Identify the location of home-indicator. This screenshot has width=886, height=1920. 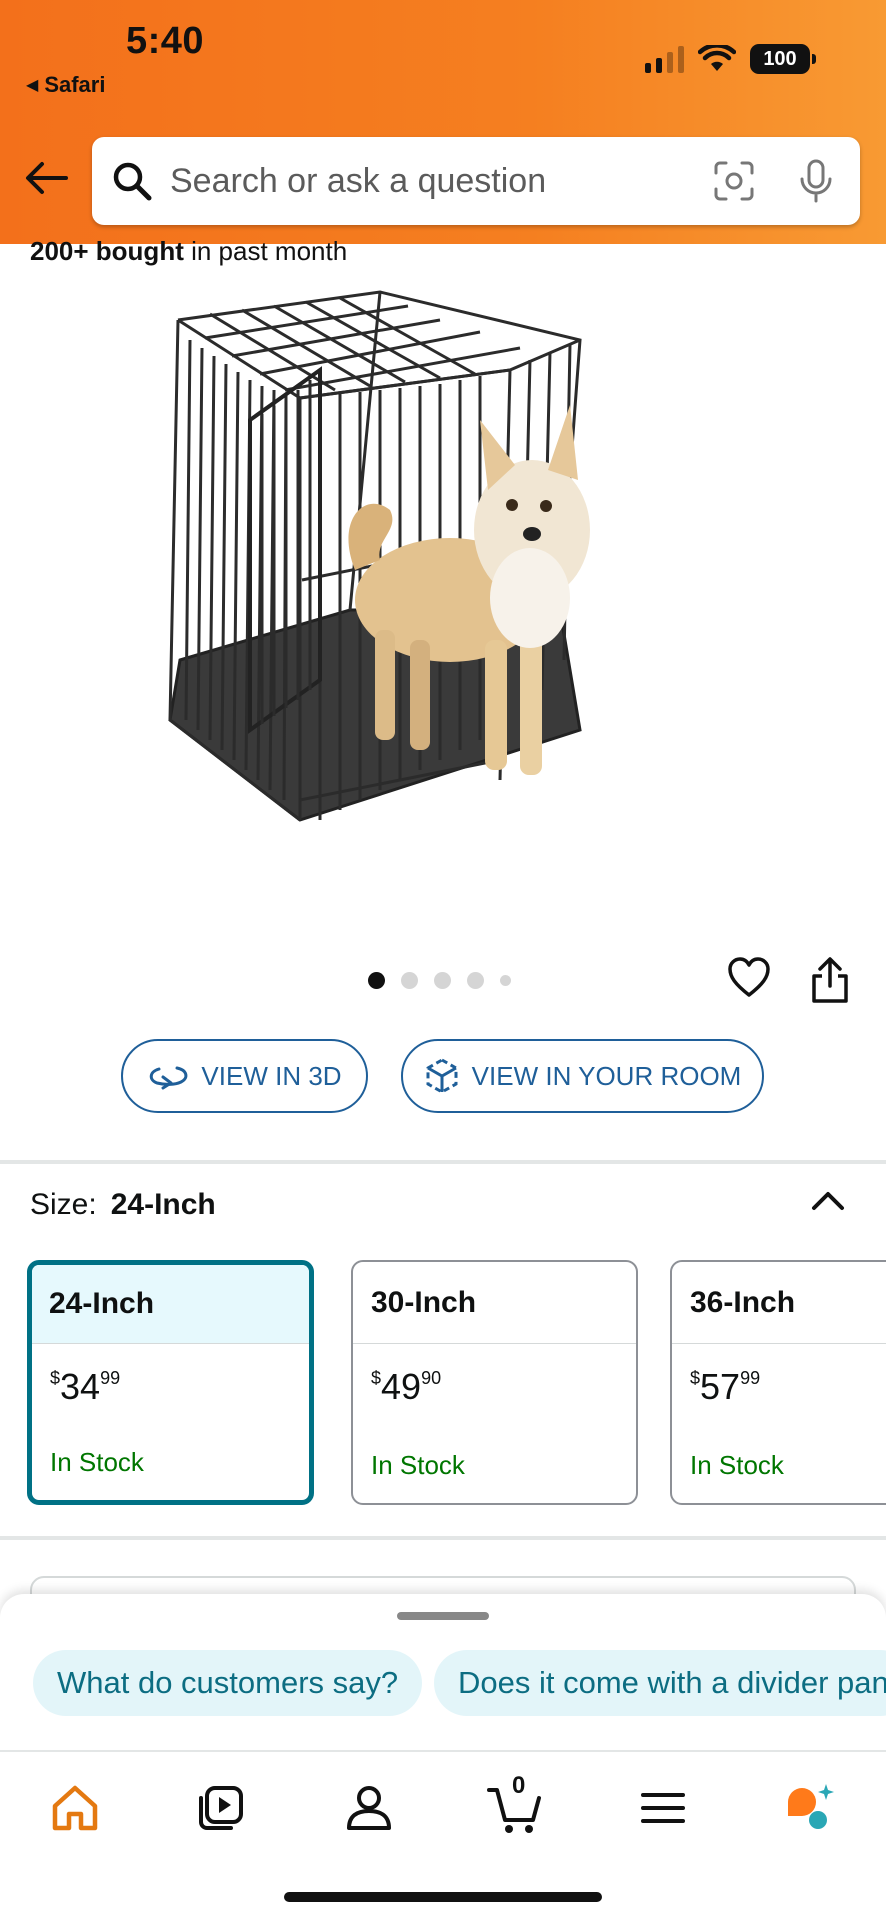
(443, 1897).